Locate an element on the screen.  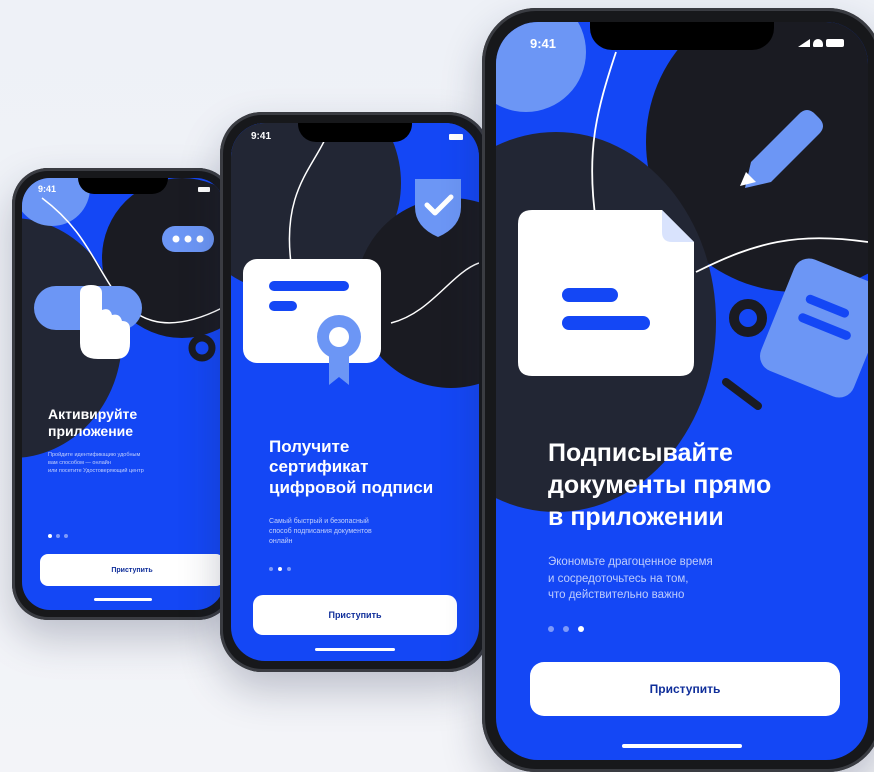
battery-icon is located at coordinates (835, 43).